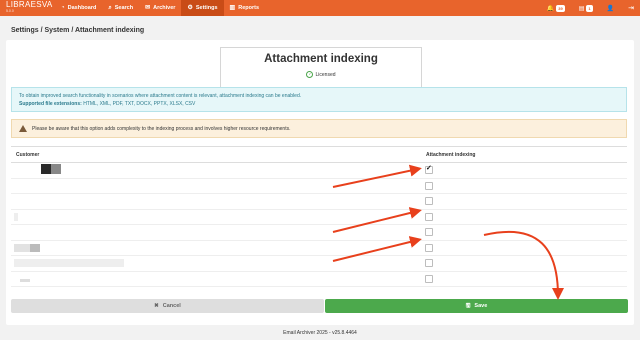 This screenshot has width=640, height=340. What do you see at coordinates (523, 265) in the screenshot?
I see `annotation-arrow-curve` at bounding box center [523, 265].